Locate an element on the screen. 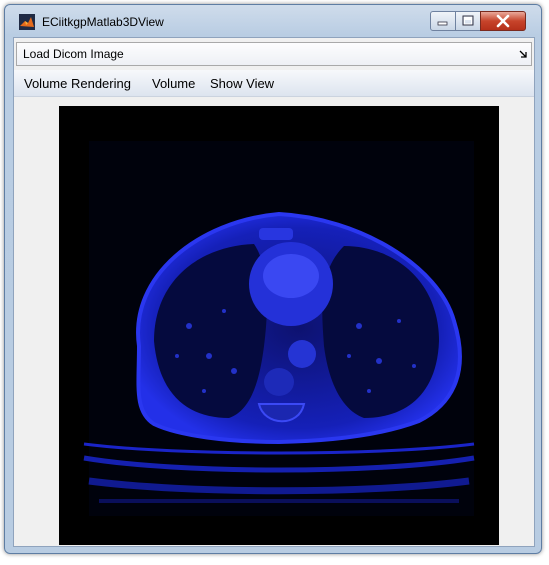  menu-volume-rendering: Volume Rendering is located at coordinates (77, 83).